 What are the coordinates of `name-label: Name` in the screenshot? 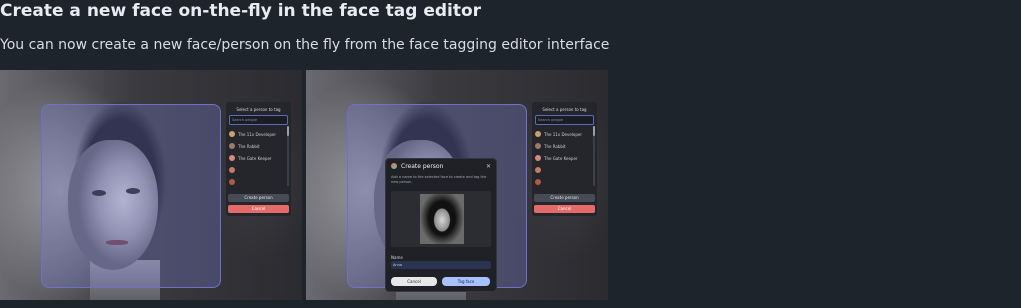 It's located at (397, 257).